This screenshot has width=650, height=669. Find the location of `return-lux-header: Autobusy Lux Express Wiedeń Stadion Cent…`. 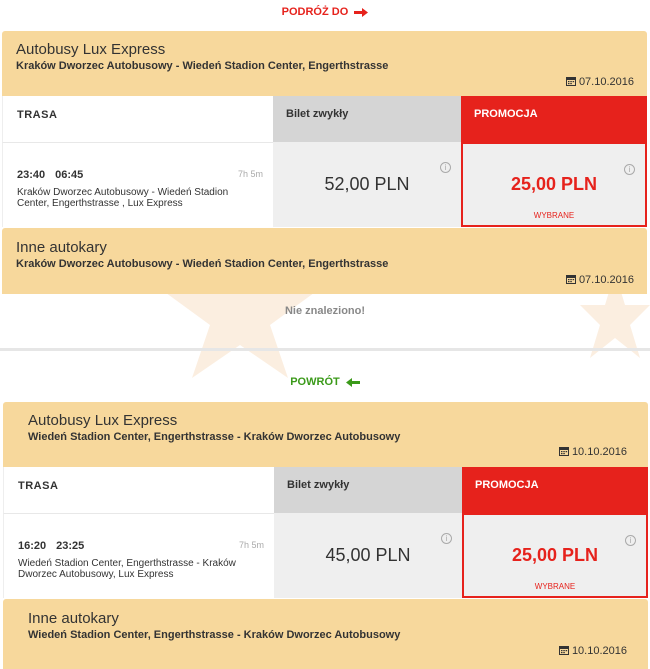

return-lux-header: Autobusy Lux Express Wiedeń Stadion Cent… is located at coordinates (325, 434).